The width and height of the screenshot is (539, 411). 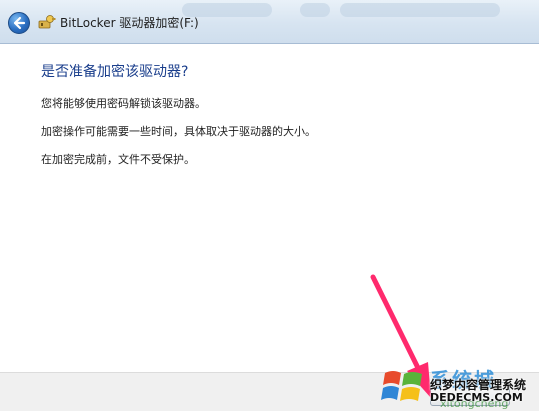 I want to click on watermark-url: DEDECMS.COM, so click(x=476, y=397).